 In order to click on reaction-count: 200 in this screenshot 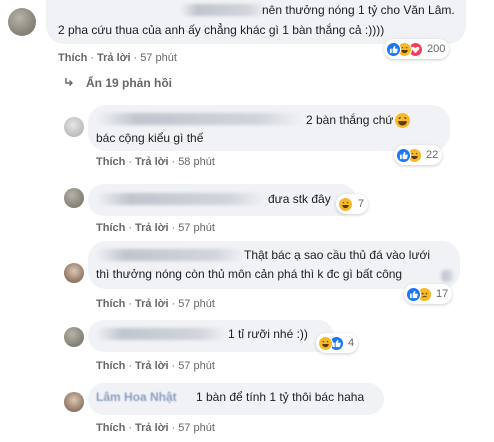, I will do `click(436, 49)`.